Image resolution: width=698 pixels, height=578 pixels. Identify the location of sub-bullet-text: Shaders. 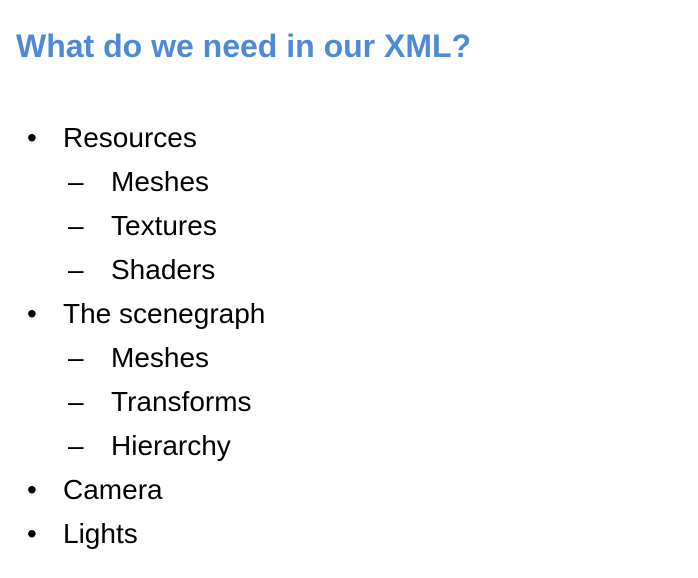
(163, 269).